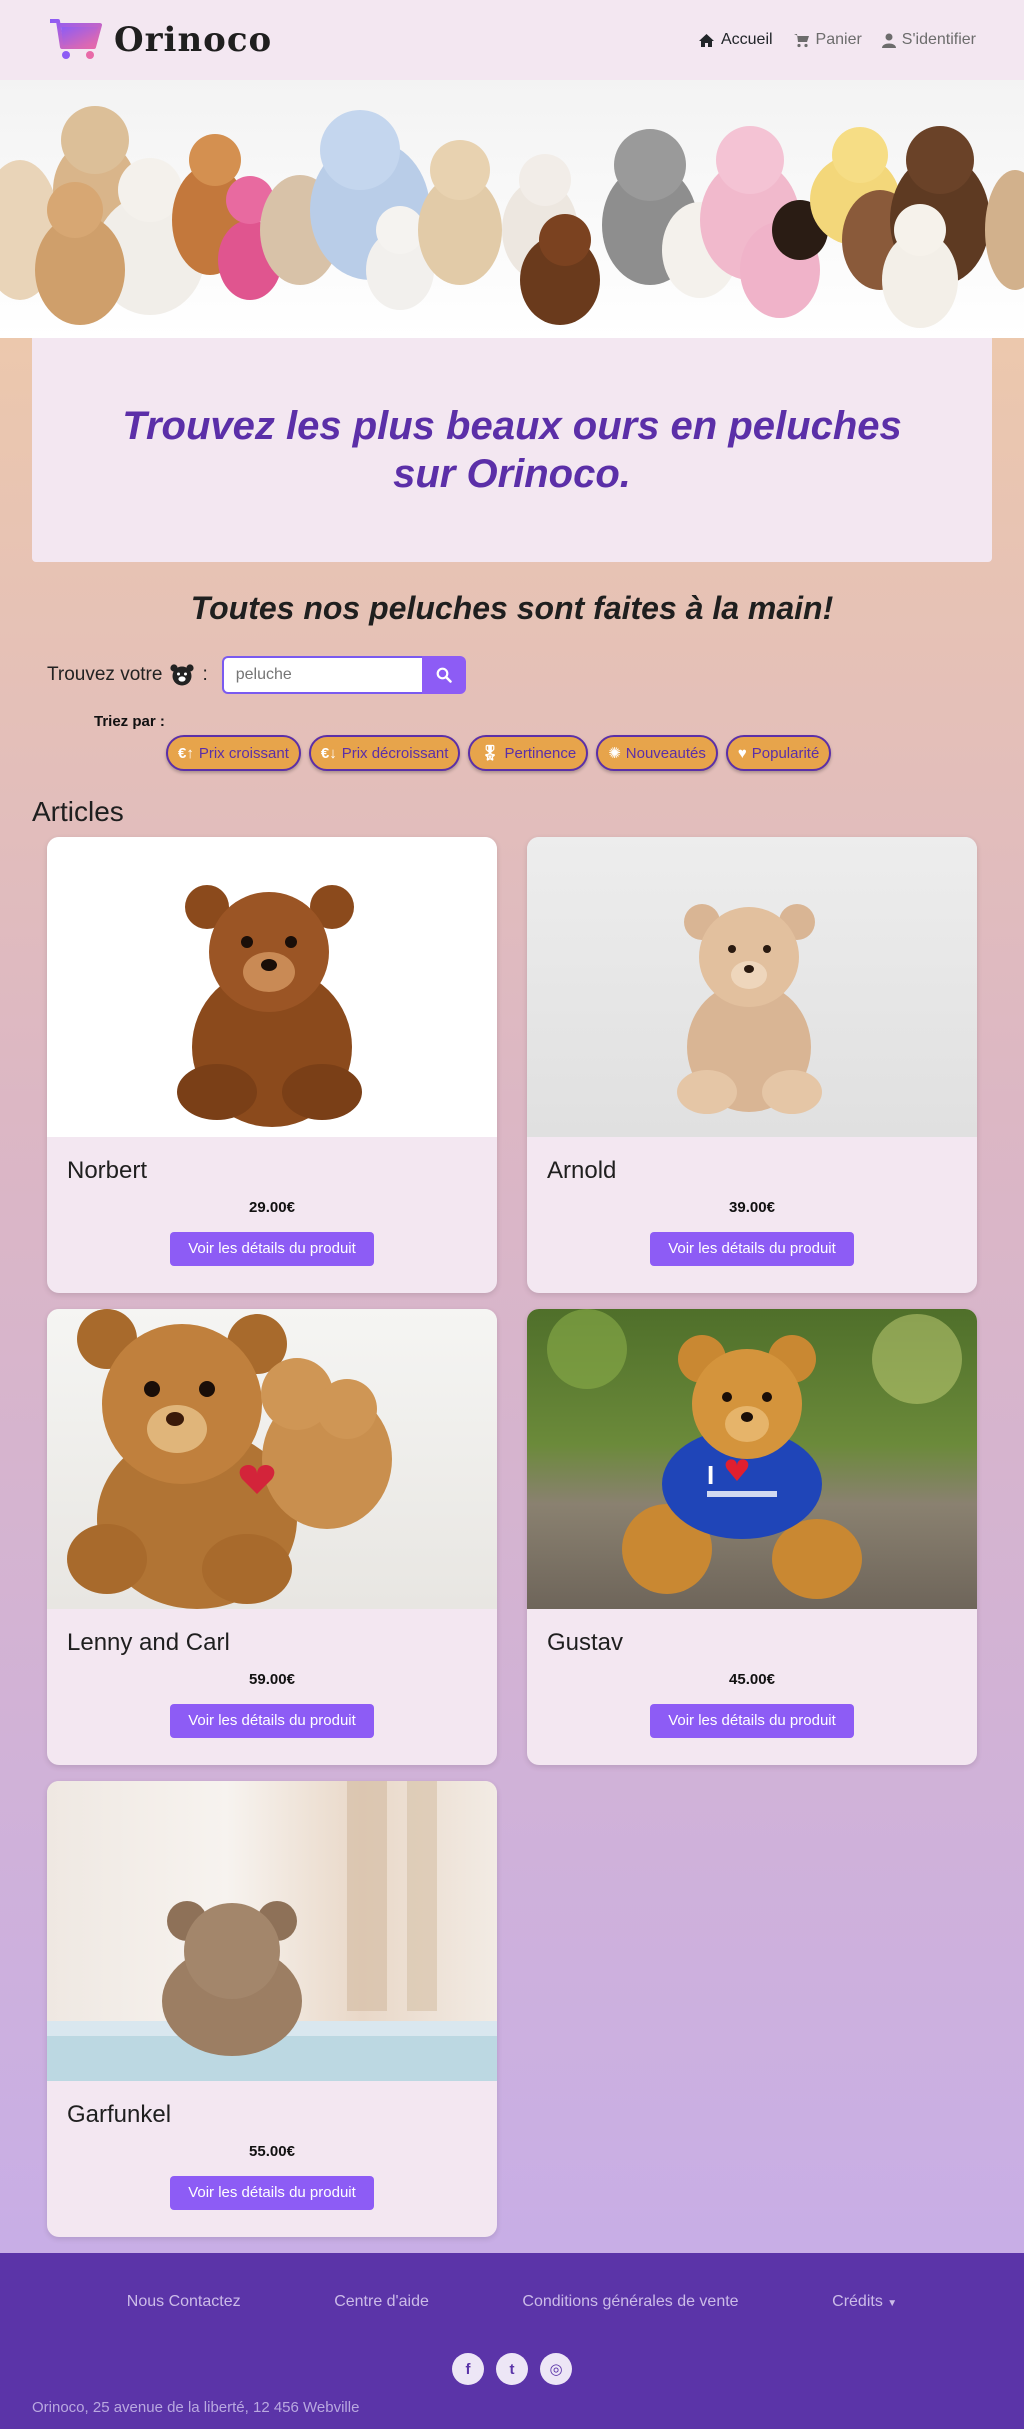 The width and height of the screenshot is (1024, 2429). What do you see at coordinates (752, 1679) in the screenshot?
I see `product-price: 45.00€` at bounding box center [752, 1679].